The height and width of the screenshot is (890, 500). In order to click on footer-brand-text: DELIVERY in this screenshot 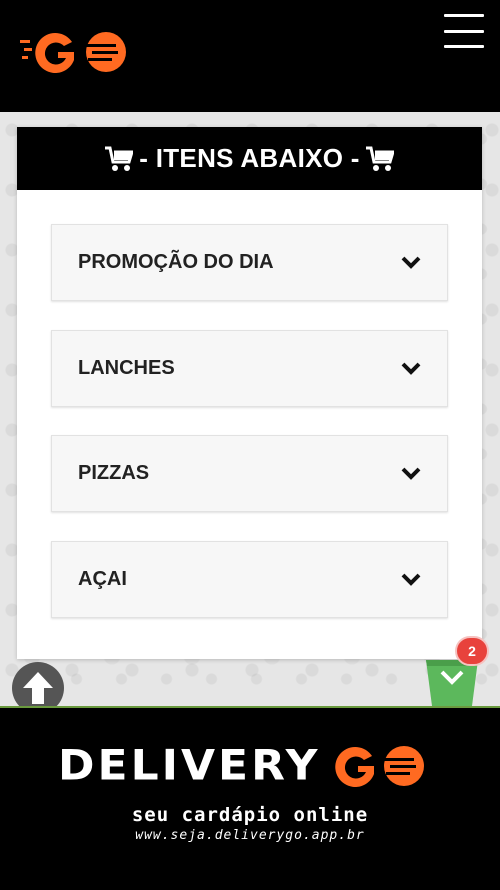, I will do `click(189, 765)`.